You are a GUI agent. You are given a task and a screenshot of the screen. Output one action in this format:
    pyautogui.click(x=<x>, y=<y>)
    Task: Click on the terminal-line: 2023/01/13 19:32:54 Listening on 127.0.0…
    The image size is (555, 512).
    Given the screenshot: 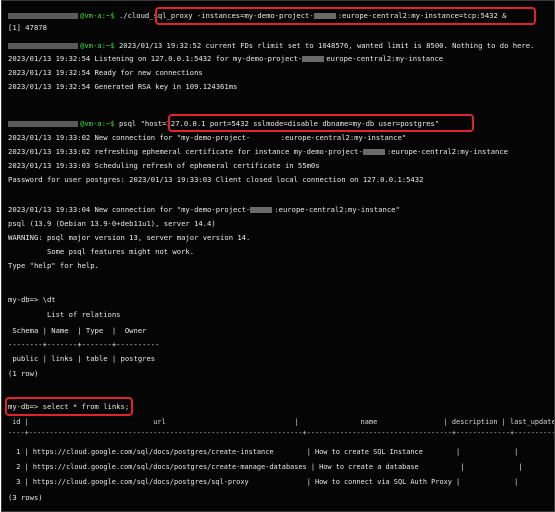 What is the action you would take?
    pyautogui.click(x=225, y=58)
    